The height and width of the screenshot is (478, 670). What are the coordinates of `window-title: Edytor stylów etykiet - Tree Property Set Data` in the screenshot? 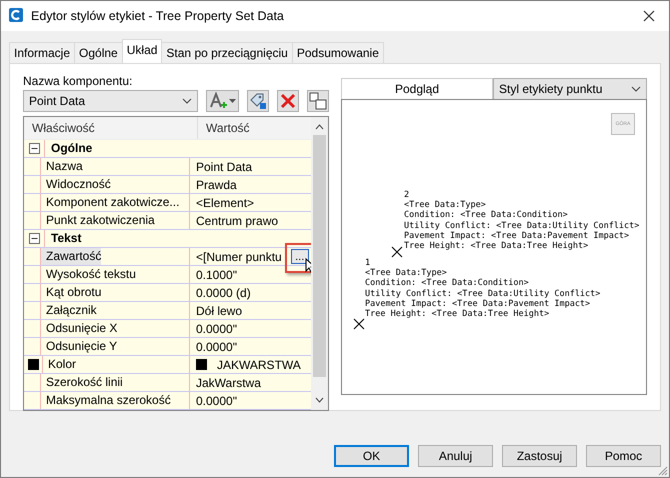 It's located at (158, 16).